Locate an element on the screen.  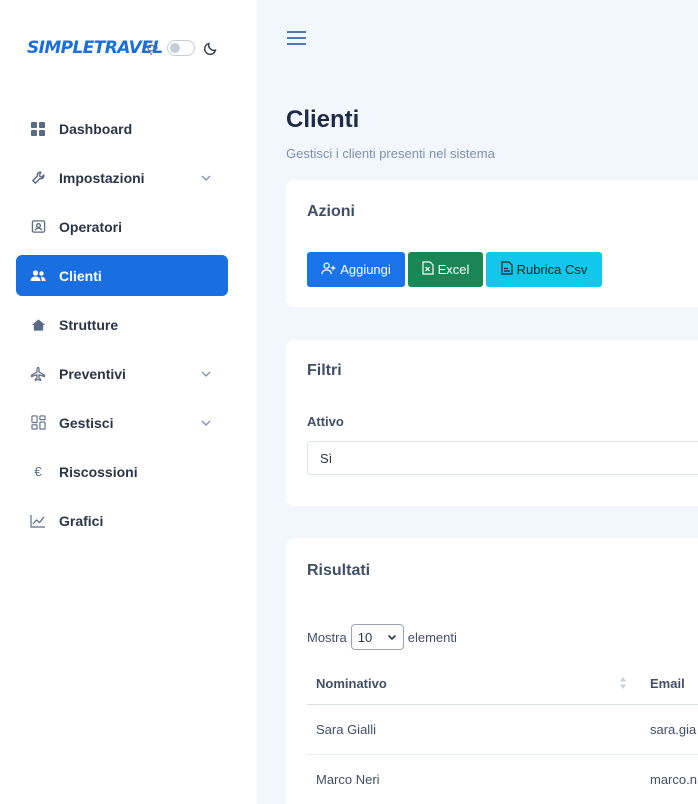
cell-nominativo: Marco Neri is located at coordinates (348, 779).